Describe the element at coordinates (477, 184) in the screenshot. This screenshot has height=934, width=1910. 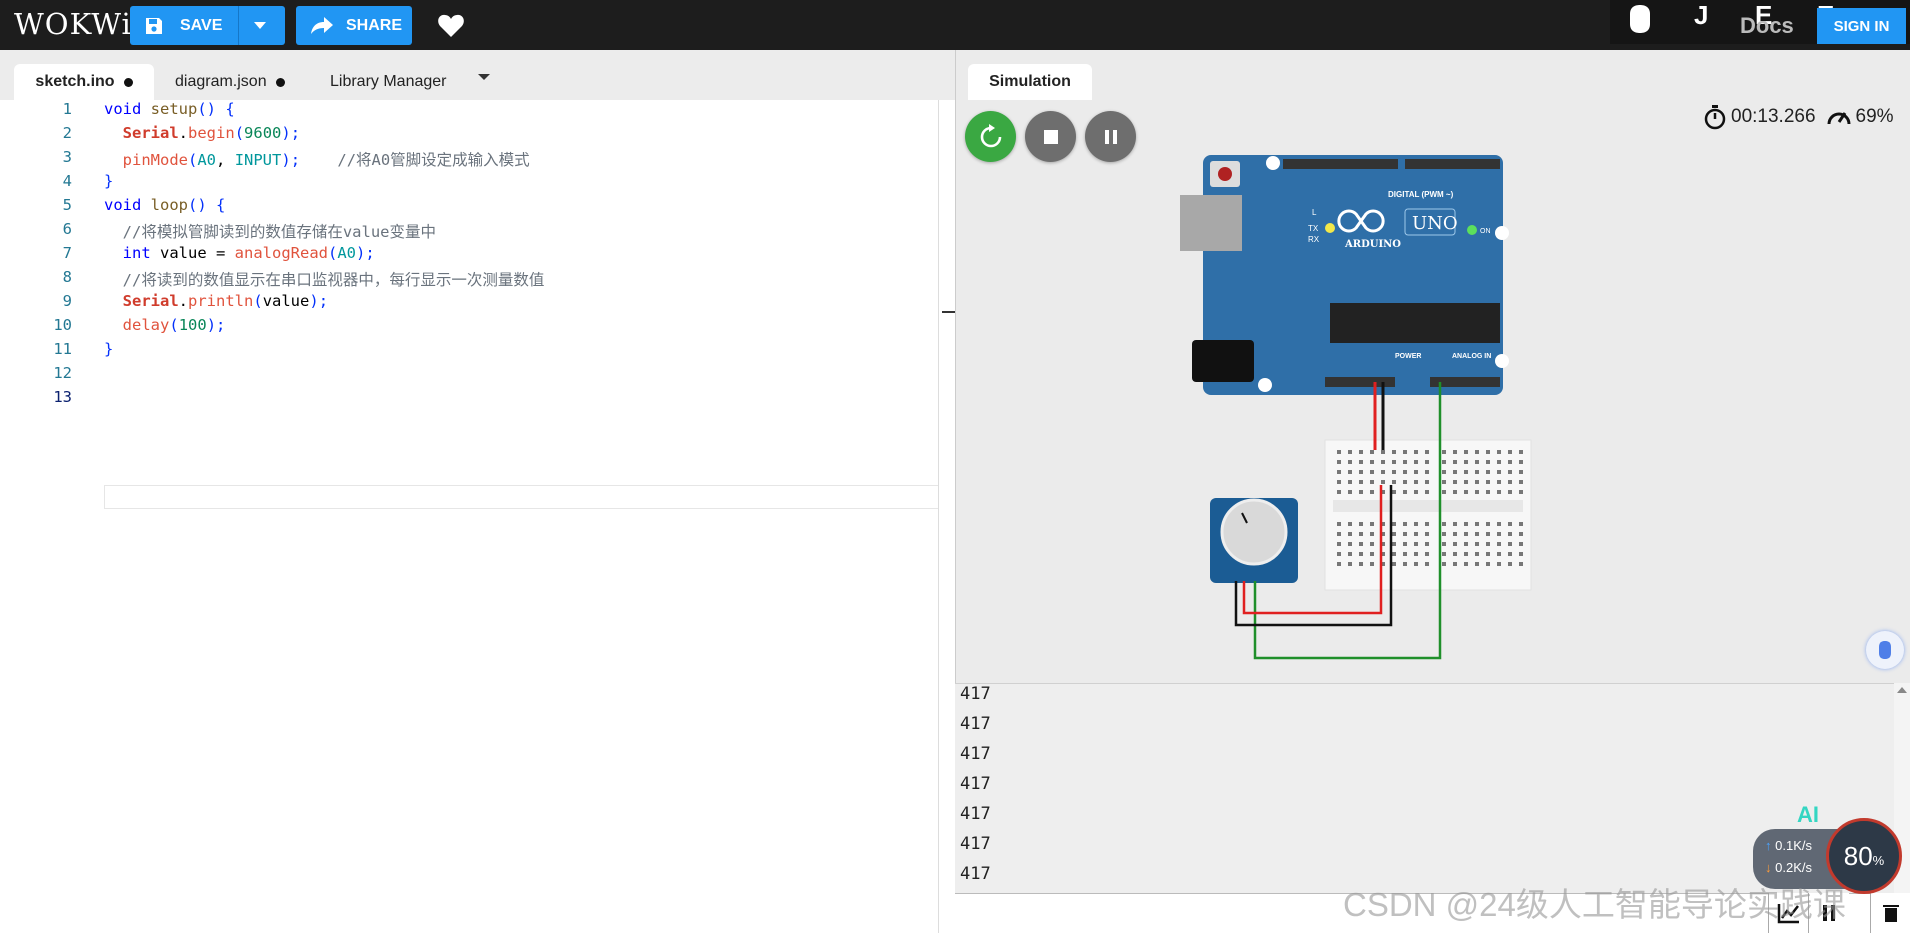
I see `code-line: 4}` at that location.